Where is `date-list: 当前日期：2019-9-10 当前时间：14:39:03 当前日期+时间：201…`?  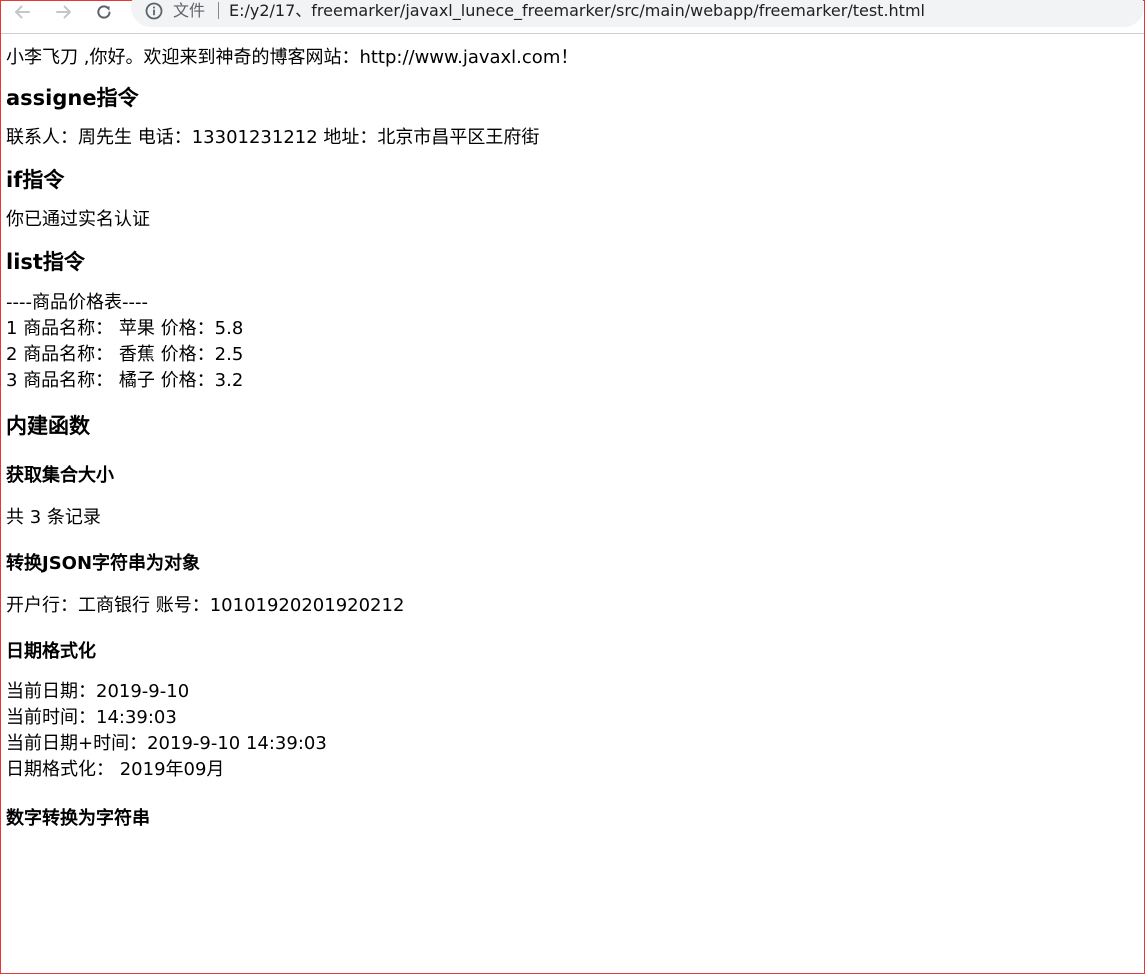 date-list: 当前日期：2019-9-10 当前时间：14:39:03 当前日期+时间：201… is located at coordinates (571, 731).